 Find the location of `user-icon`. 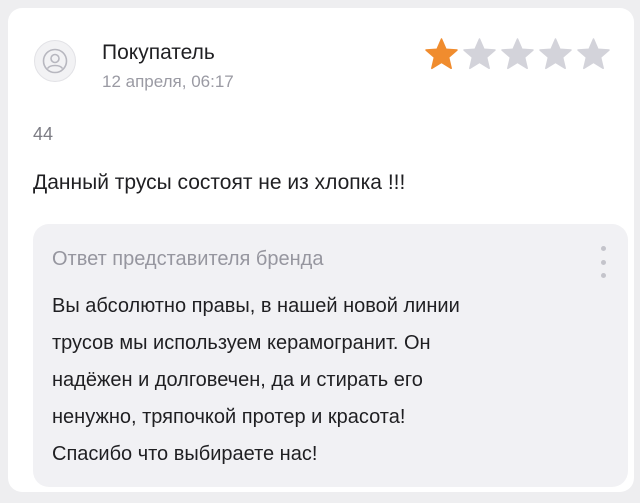

user-icon is located at coordinates (55, 61).